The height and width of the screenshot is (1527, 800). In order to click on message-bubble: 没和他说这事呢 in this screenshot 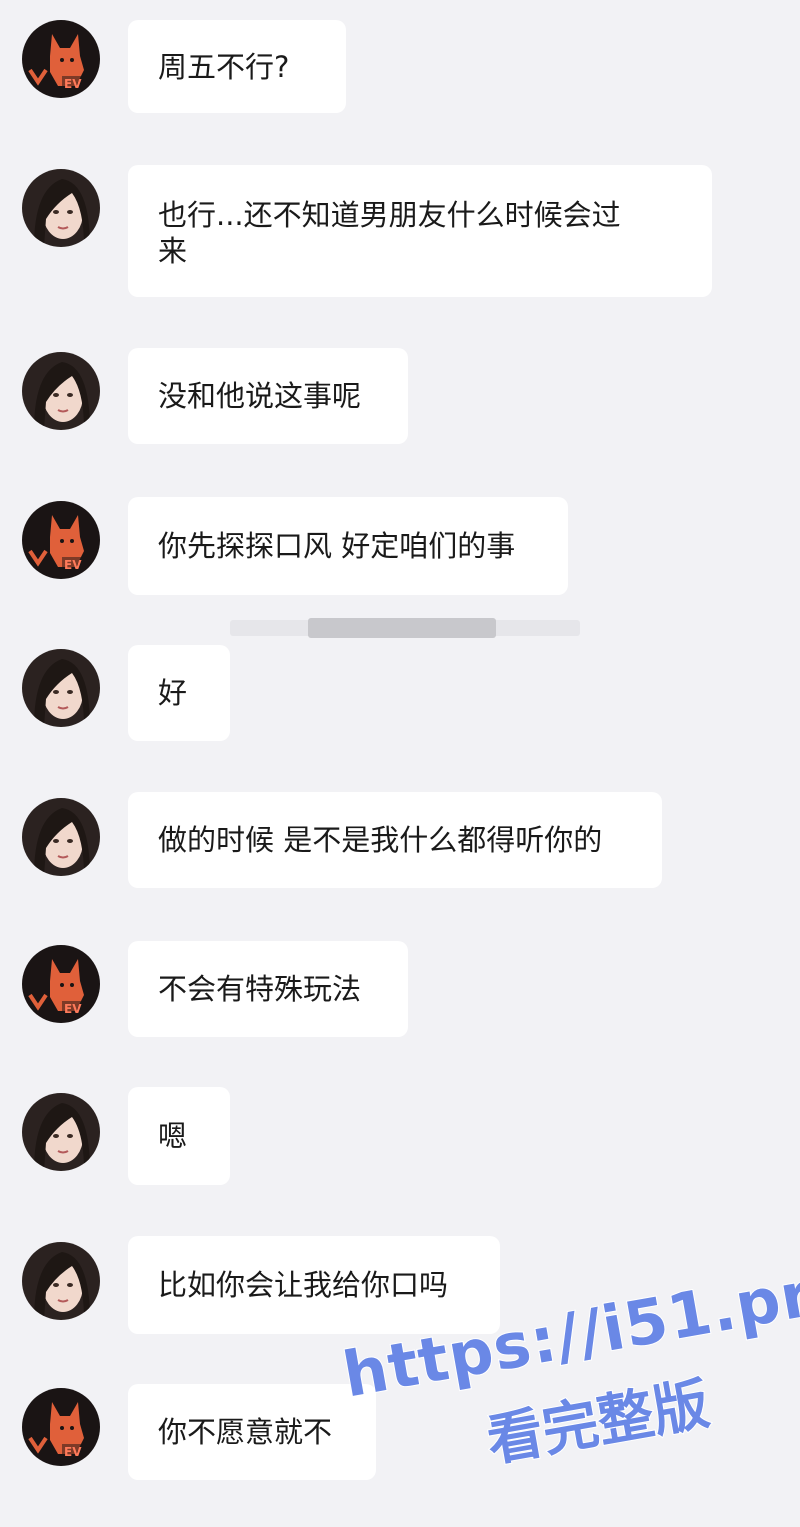, I will do `click(268, 396)`.